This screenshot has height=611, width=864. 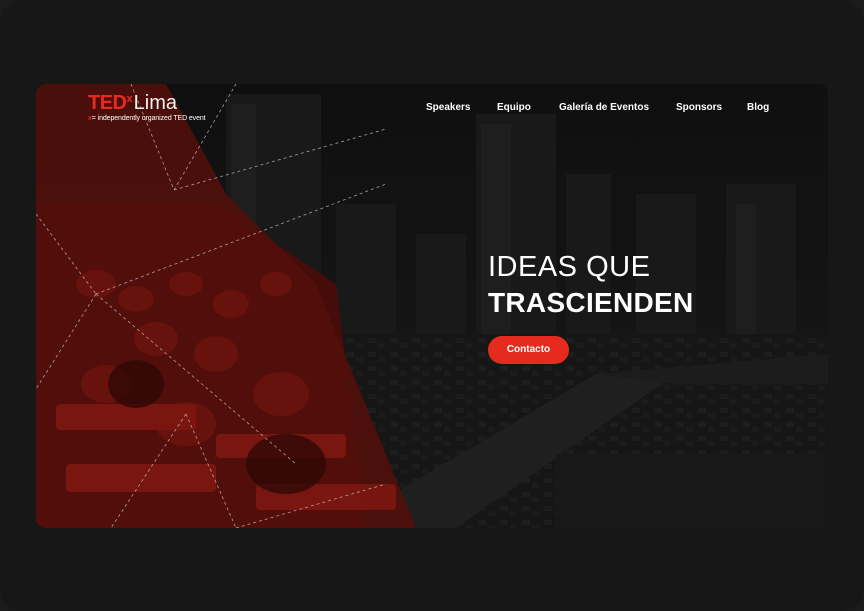 I want to click on nav-speakers: Speakers, so click(x=448, y=107).